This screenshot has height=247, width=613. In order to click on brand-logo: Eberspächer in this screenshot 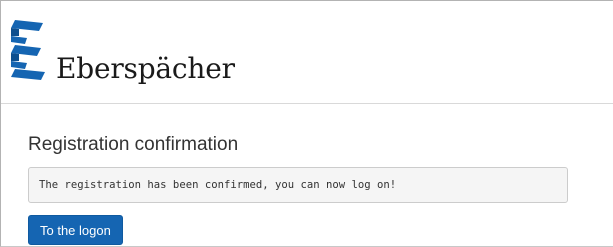, I will do `click(126, 54)`.